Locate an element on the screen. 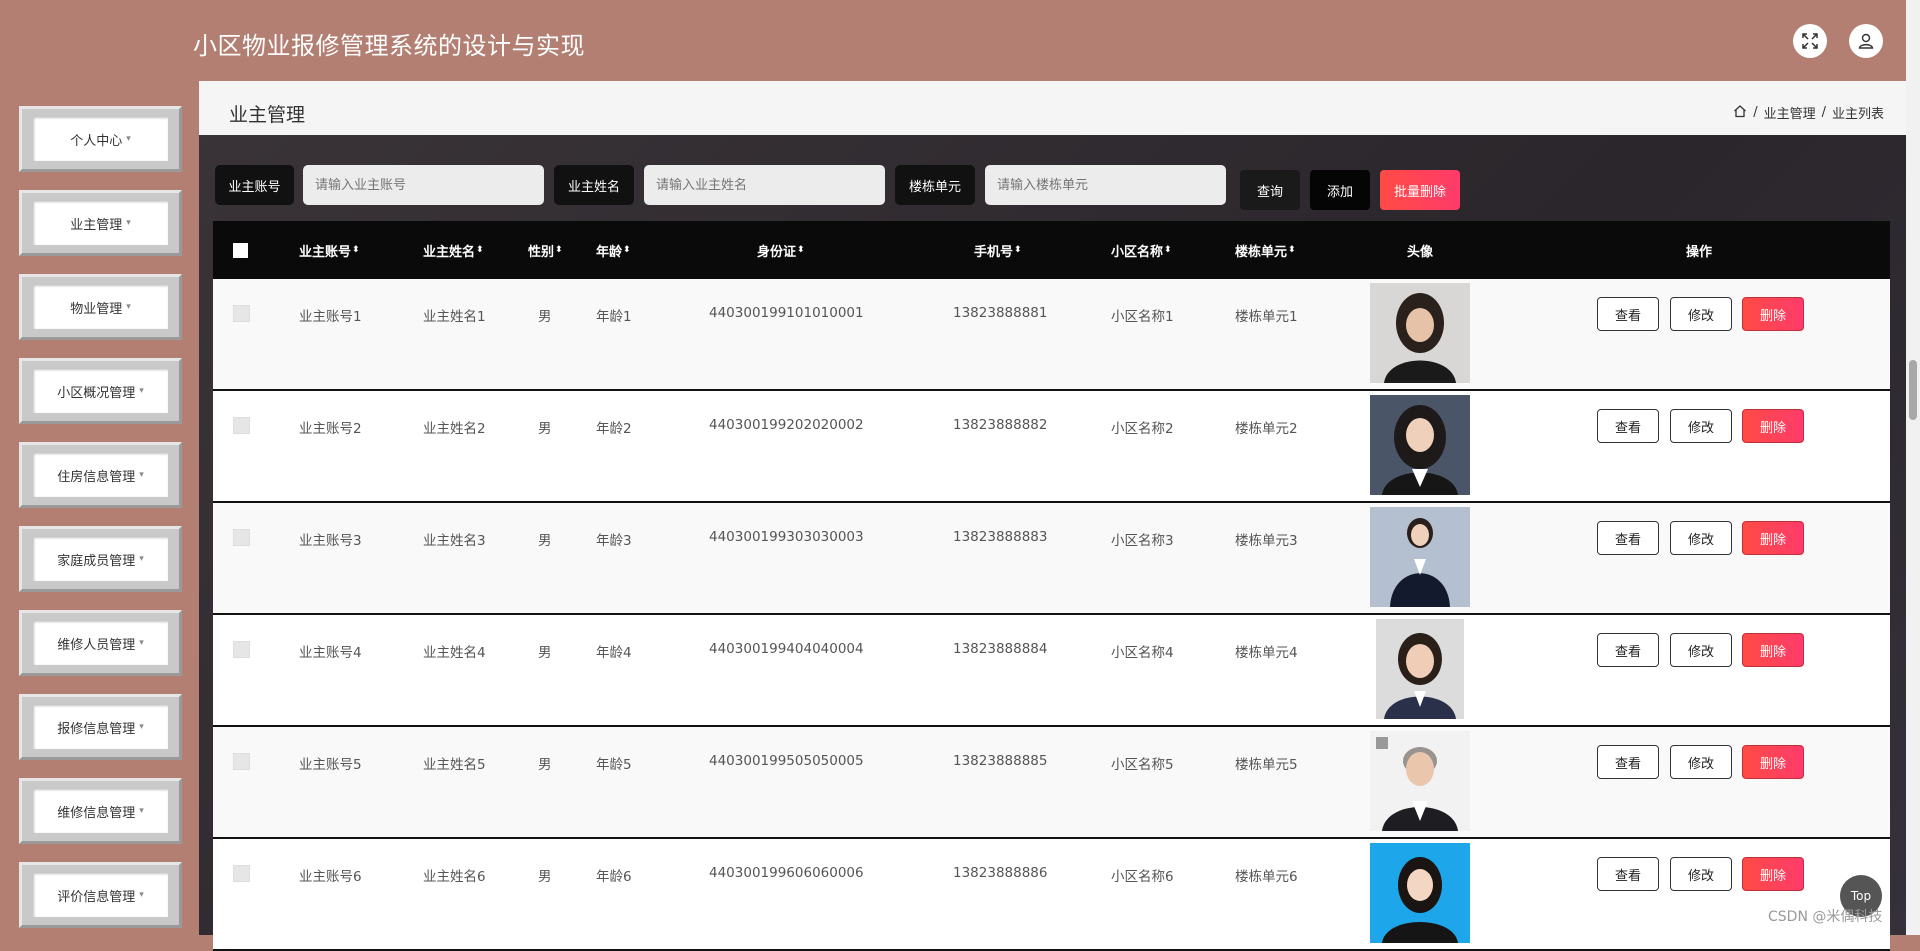  add-button: 添加 is located at coordinates (1340, 190).